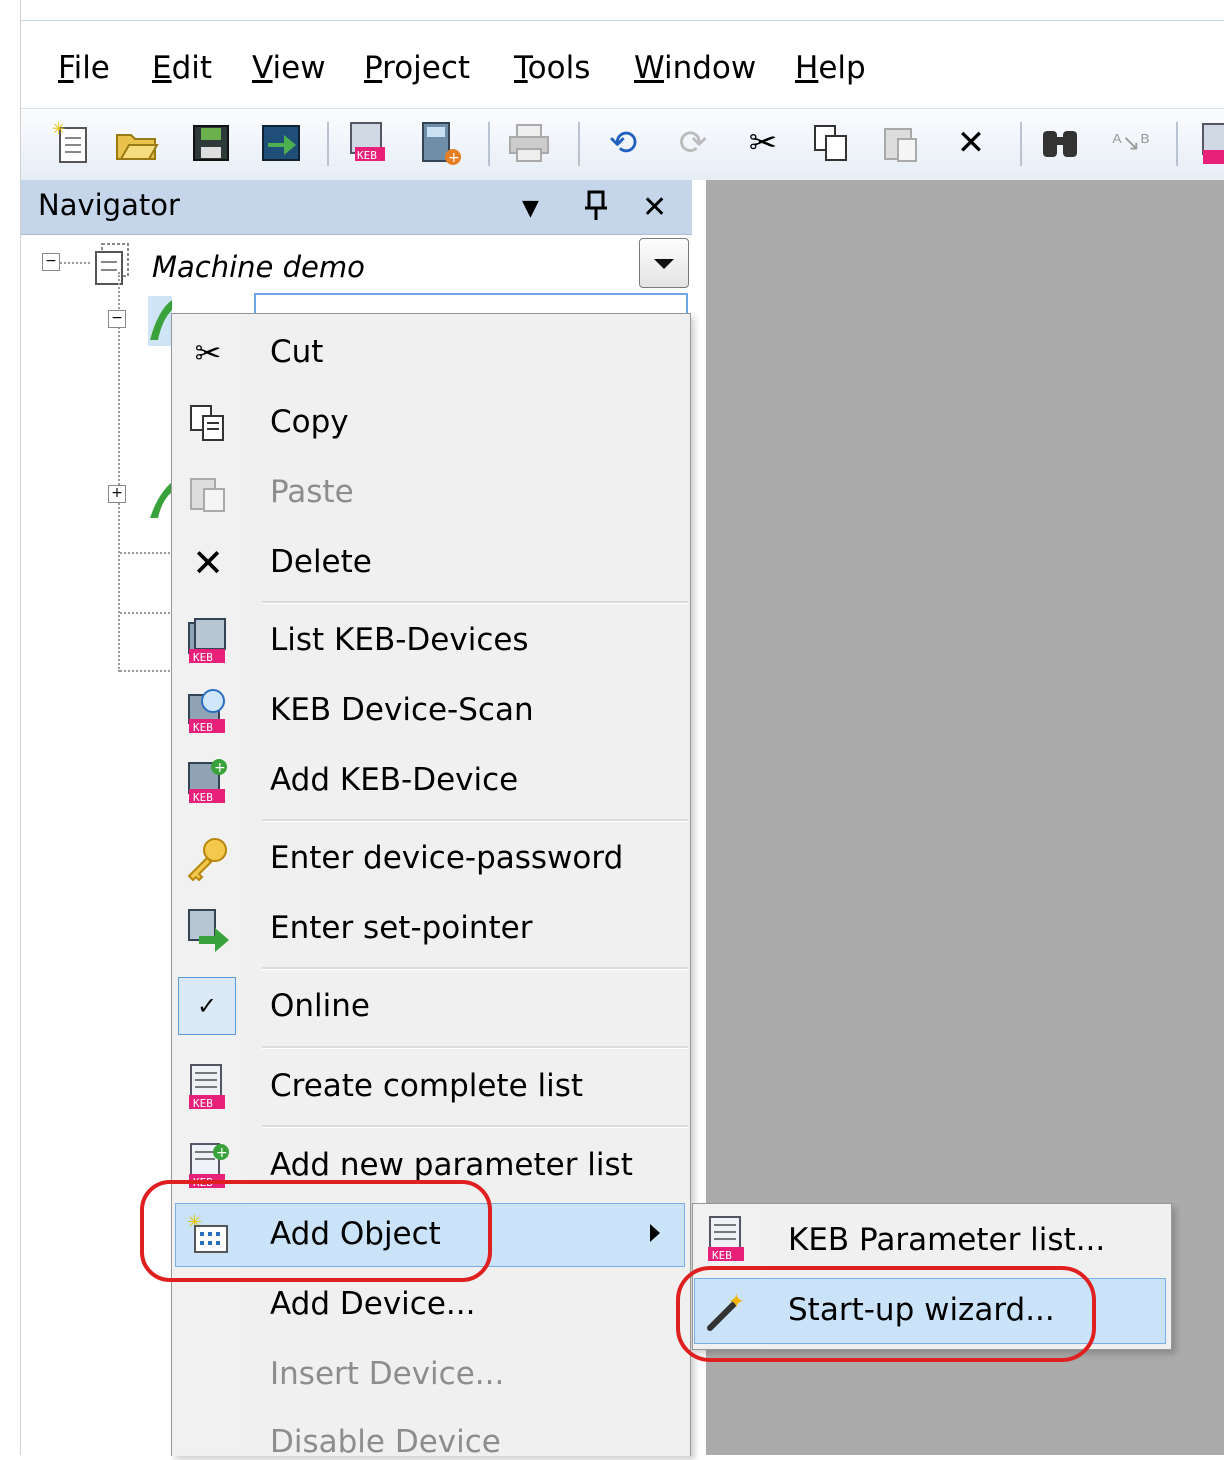 The height and width of the screenshot is (1460, 1224). What do you see at coordinates (373, 68) in the screenshot?
I see `menu-project-accel: P` at bounding box center [373, 68].